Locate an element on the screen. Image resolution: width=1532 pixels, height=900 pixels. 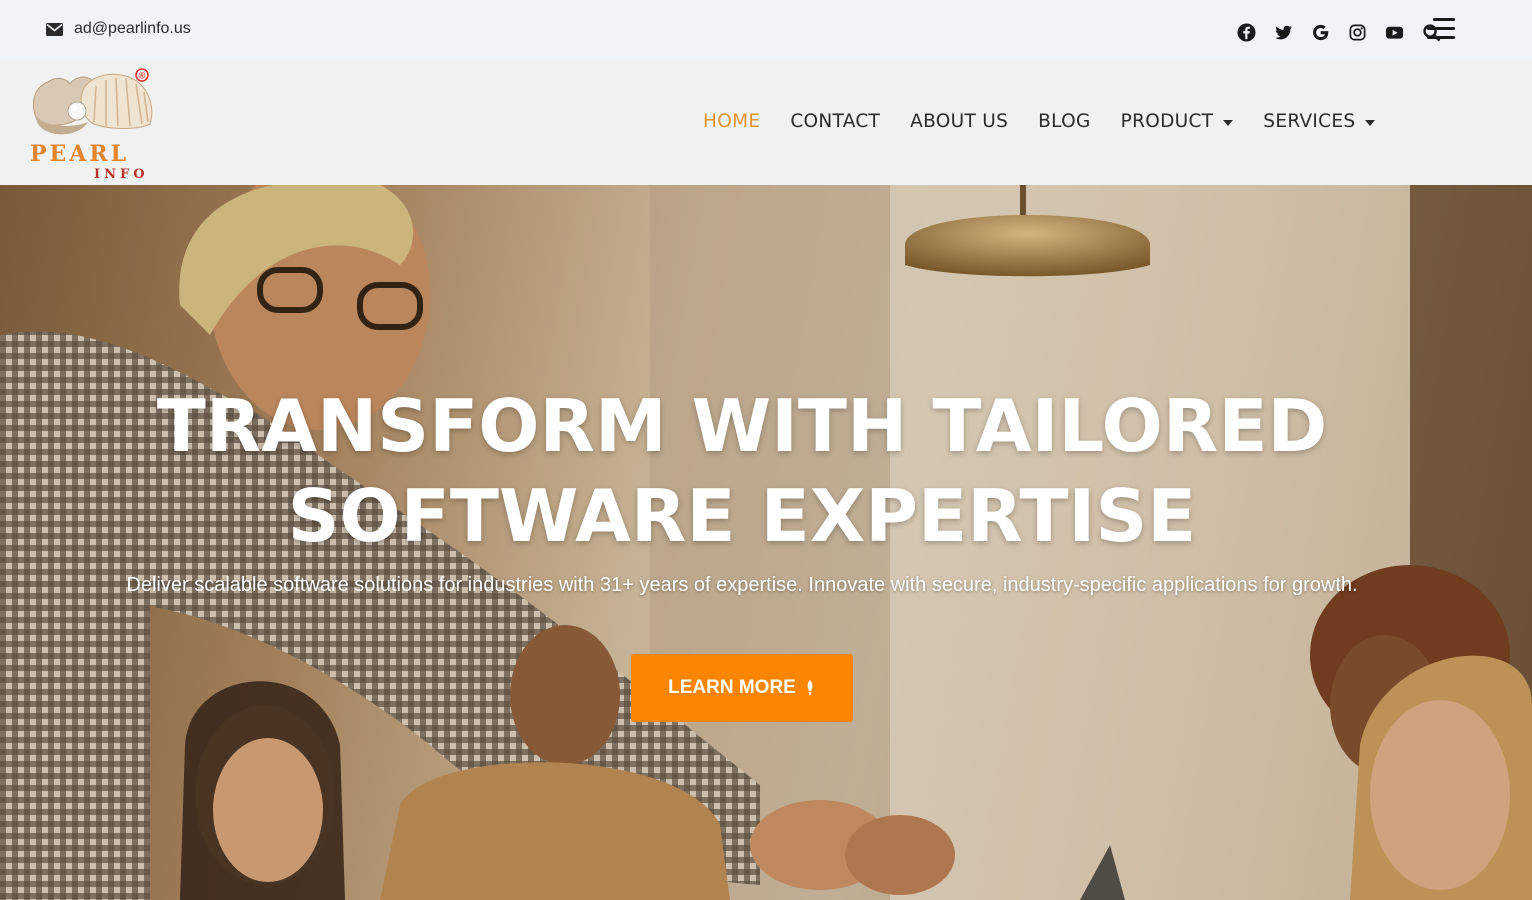
learn-more-button: LEARN MORE is located at coordinates (742, 688).